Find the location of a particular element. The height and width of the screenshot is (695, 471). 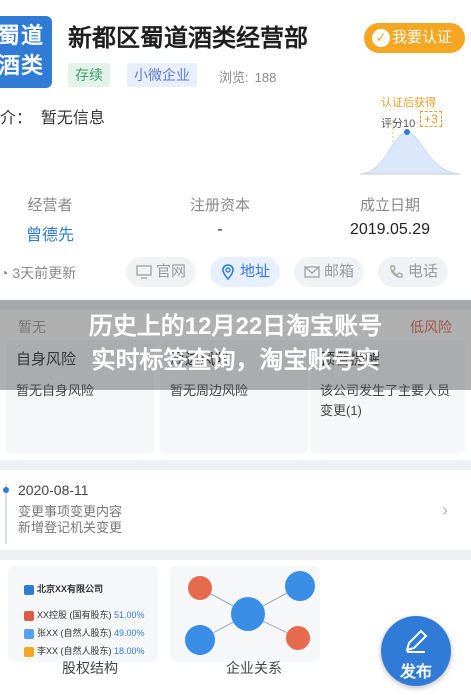

article-title-banner: 历史上的12月22日淘宝账号 实时标签查询，淘宝账号实 is located at coordinates (235, 345).